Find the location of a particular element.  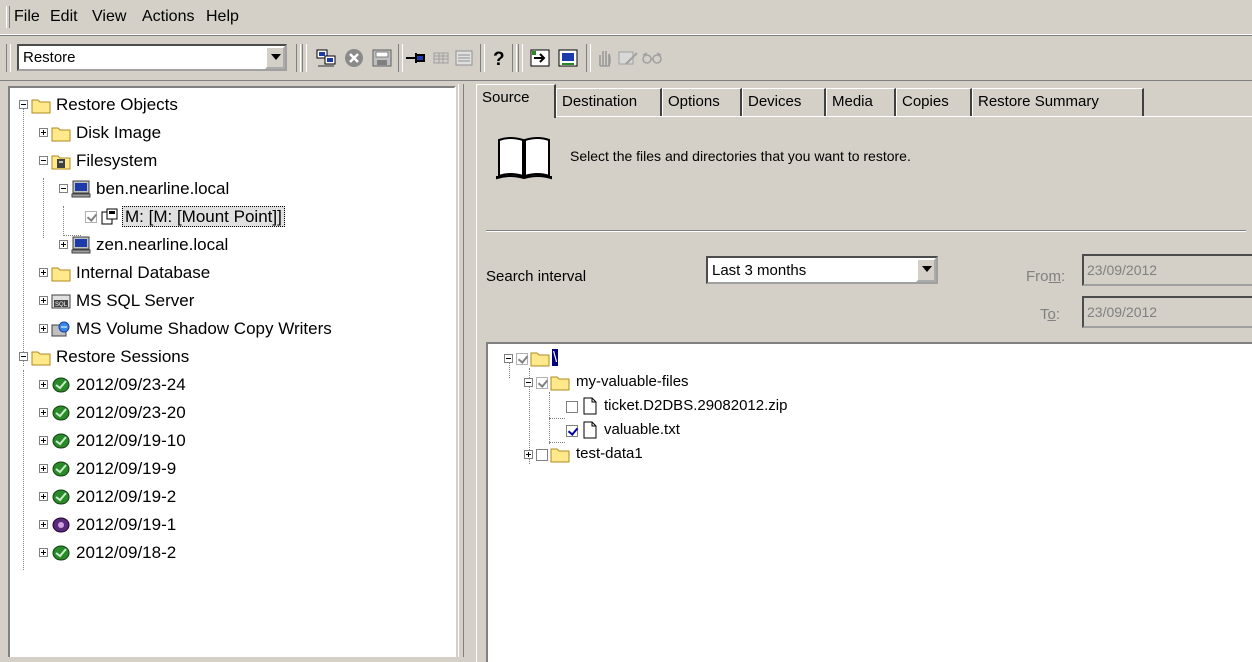

tree-item-label: Filesystem is located at coordinates (117, 160).